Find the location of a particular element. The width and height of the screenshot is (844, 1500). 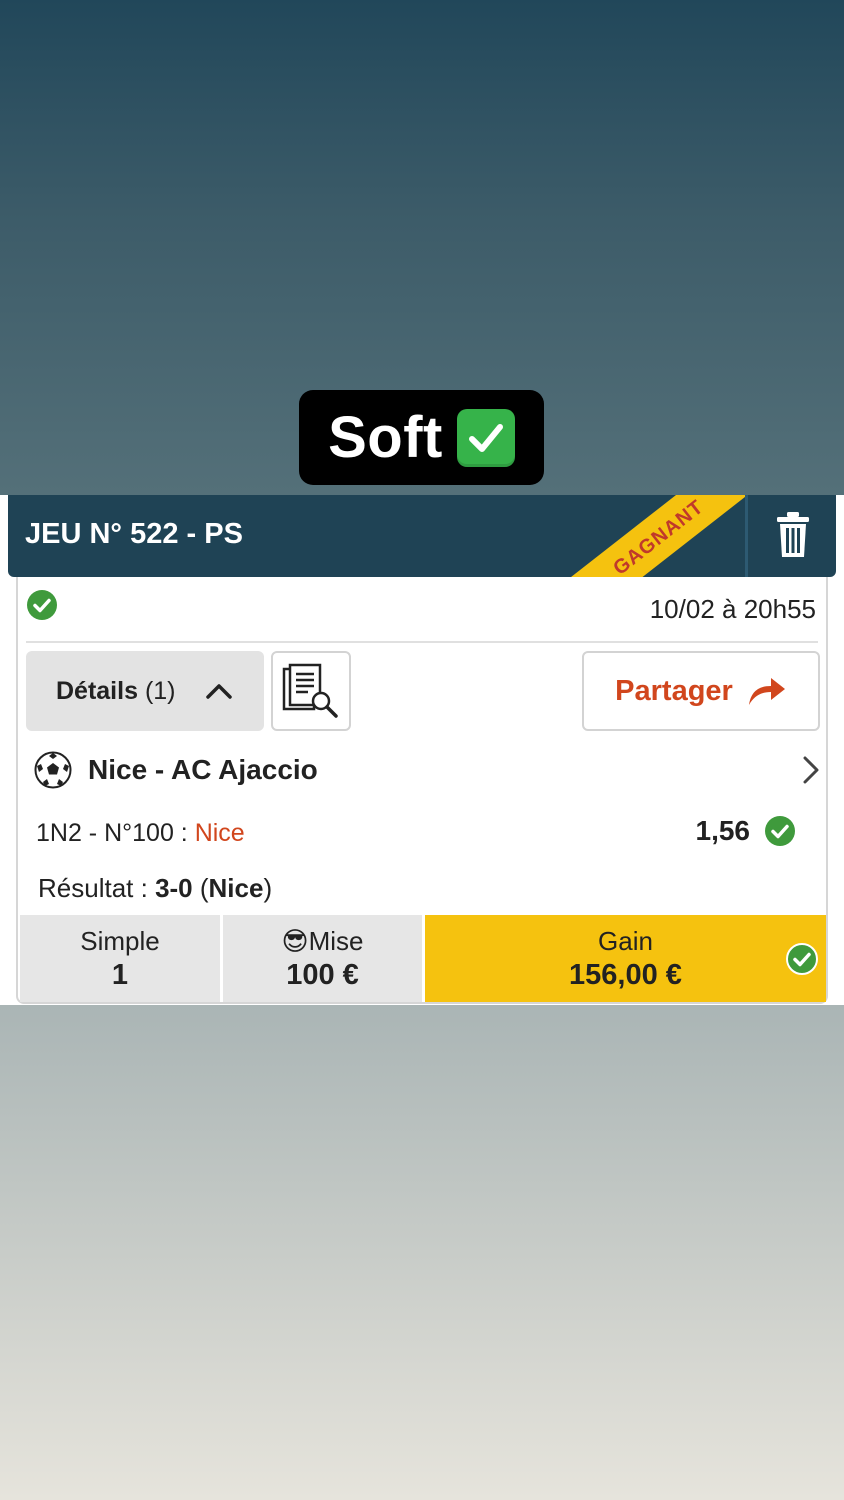

document-search-icon is located at coordinates (310, 690).